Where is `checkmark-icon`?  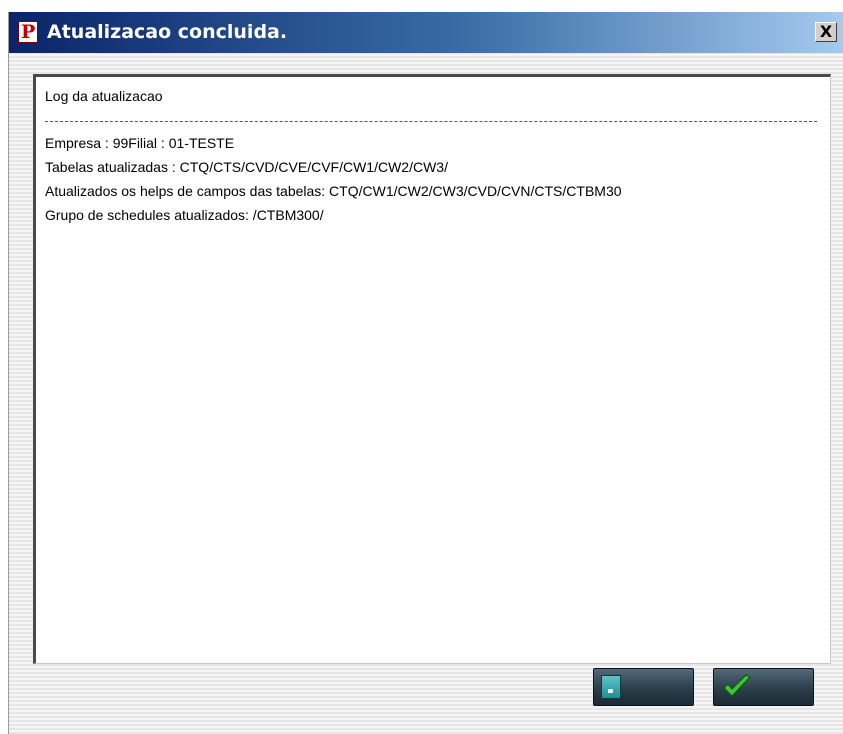 checkmark-icon is located at coordinates (737, 685).